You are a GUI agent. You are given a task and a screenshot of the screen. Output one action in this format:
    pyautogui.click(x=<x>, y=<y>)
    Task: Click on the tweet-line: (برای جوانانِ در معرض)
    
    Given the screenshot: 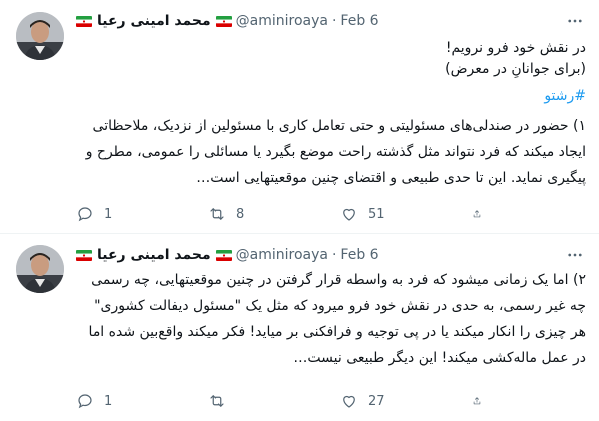 What is the action you would take?
    pyautogui.click(x=515, y=69)
    